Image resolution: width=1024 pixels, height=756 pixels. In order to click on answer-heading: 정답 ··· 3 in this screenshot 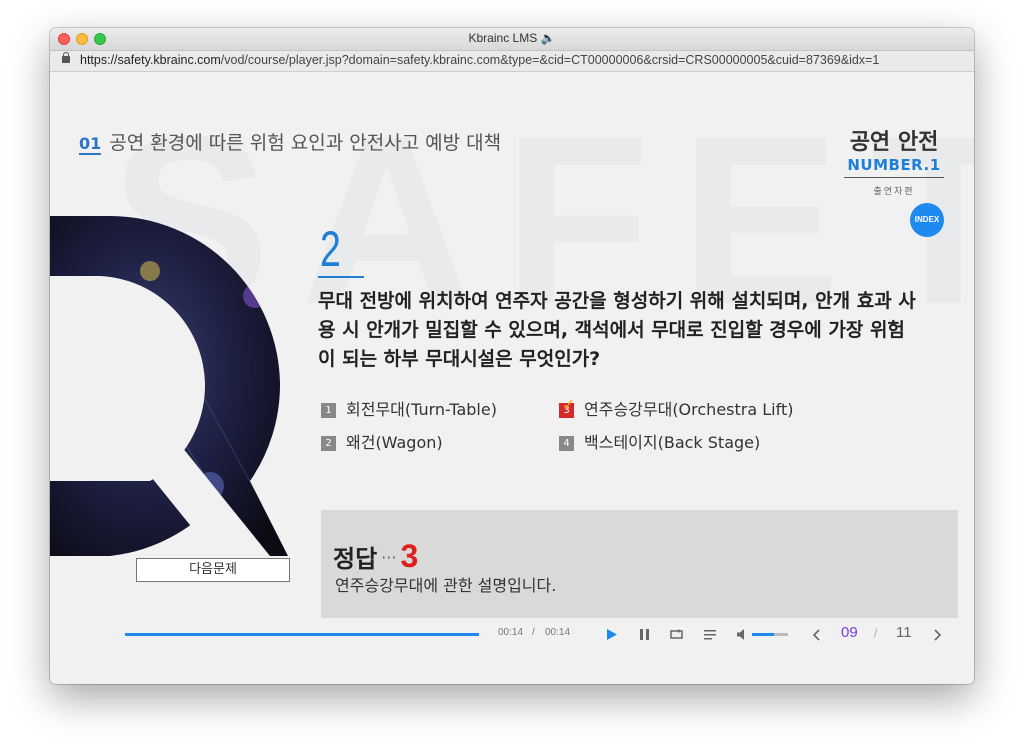, I will do `click(375, 556)`.